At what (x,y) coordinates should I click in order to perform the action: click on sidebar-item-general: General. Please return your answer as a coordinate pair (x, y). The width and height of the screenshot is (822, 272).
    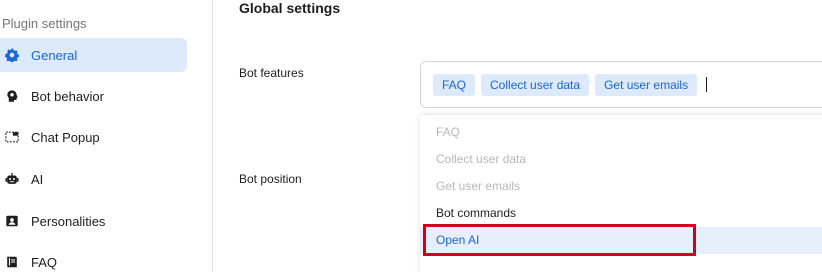
    Looking at the image, I should click on (93, 55).